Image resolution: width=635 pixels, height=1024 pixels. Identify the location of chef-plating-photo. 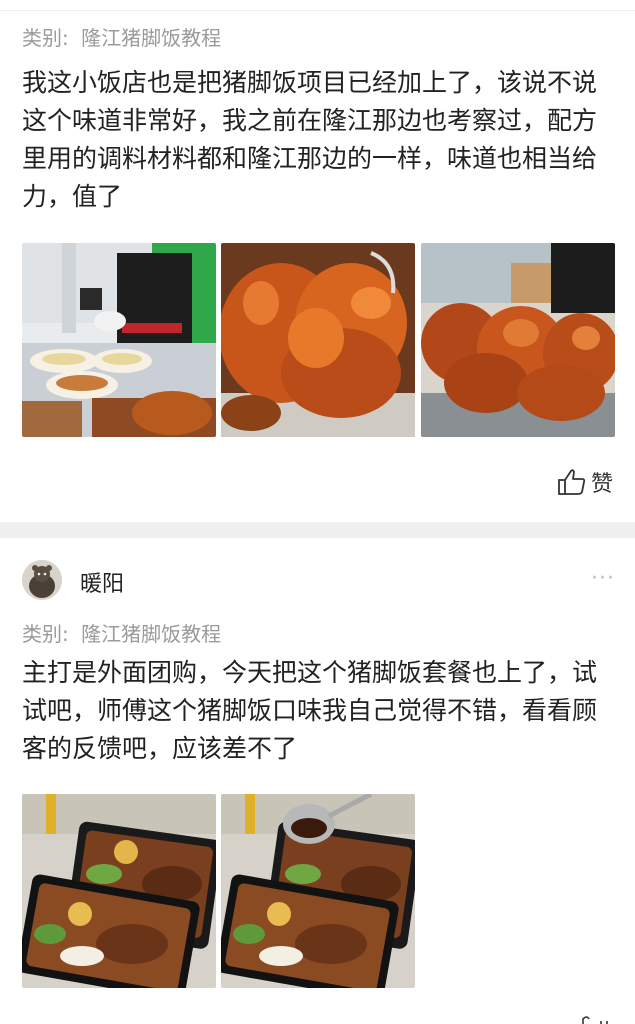
(119, 340).